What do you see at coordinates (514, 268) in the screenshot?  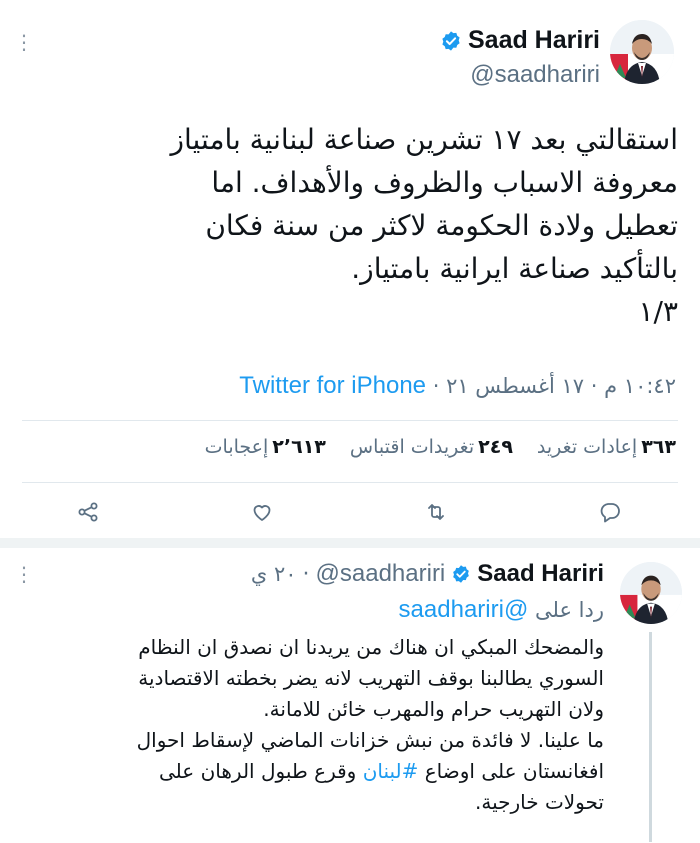 I see `tweet-text-line: بالتأكيد صناعة ايرانية بامتياز.` at bounding box center [514, 268].